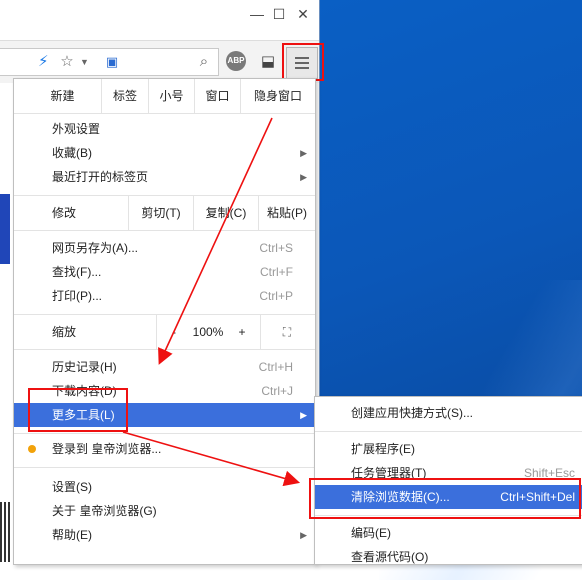 The image size is (582, 580). I want to click on zoom-out-button: -, so click(174, 332).